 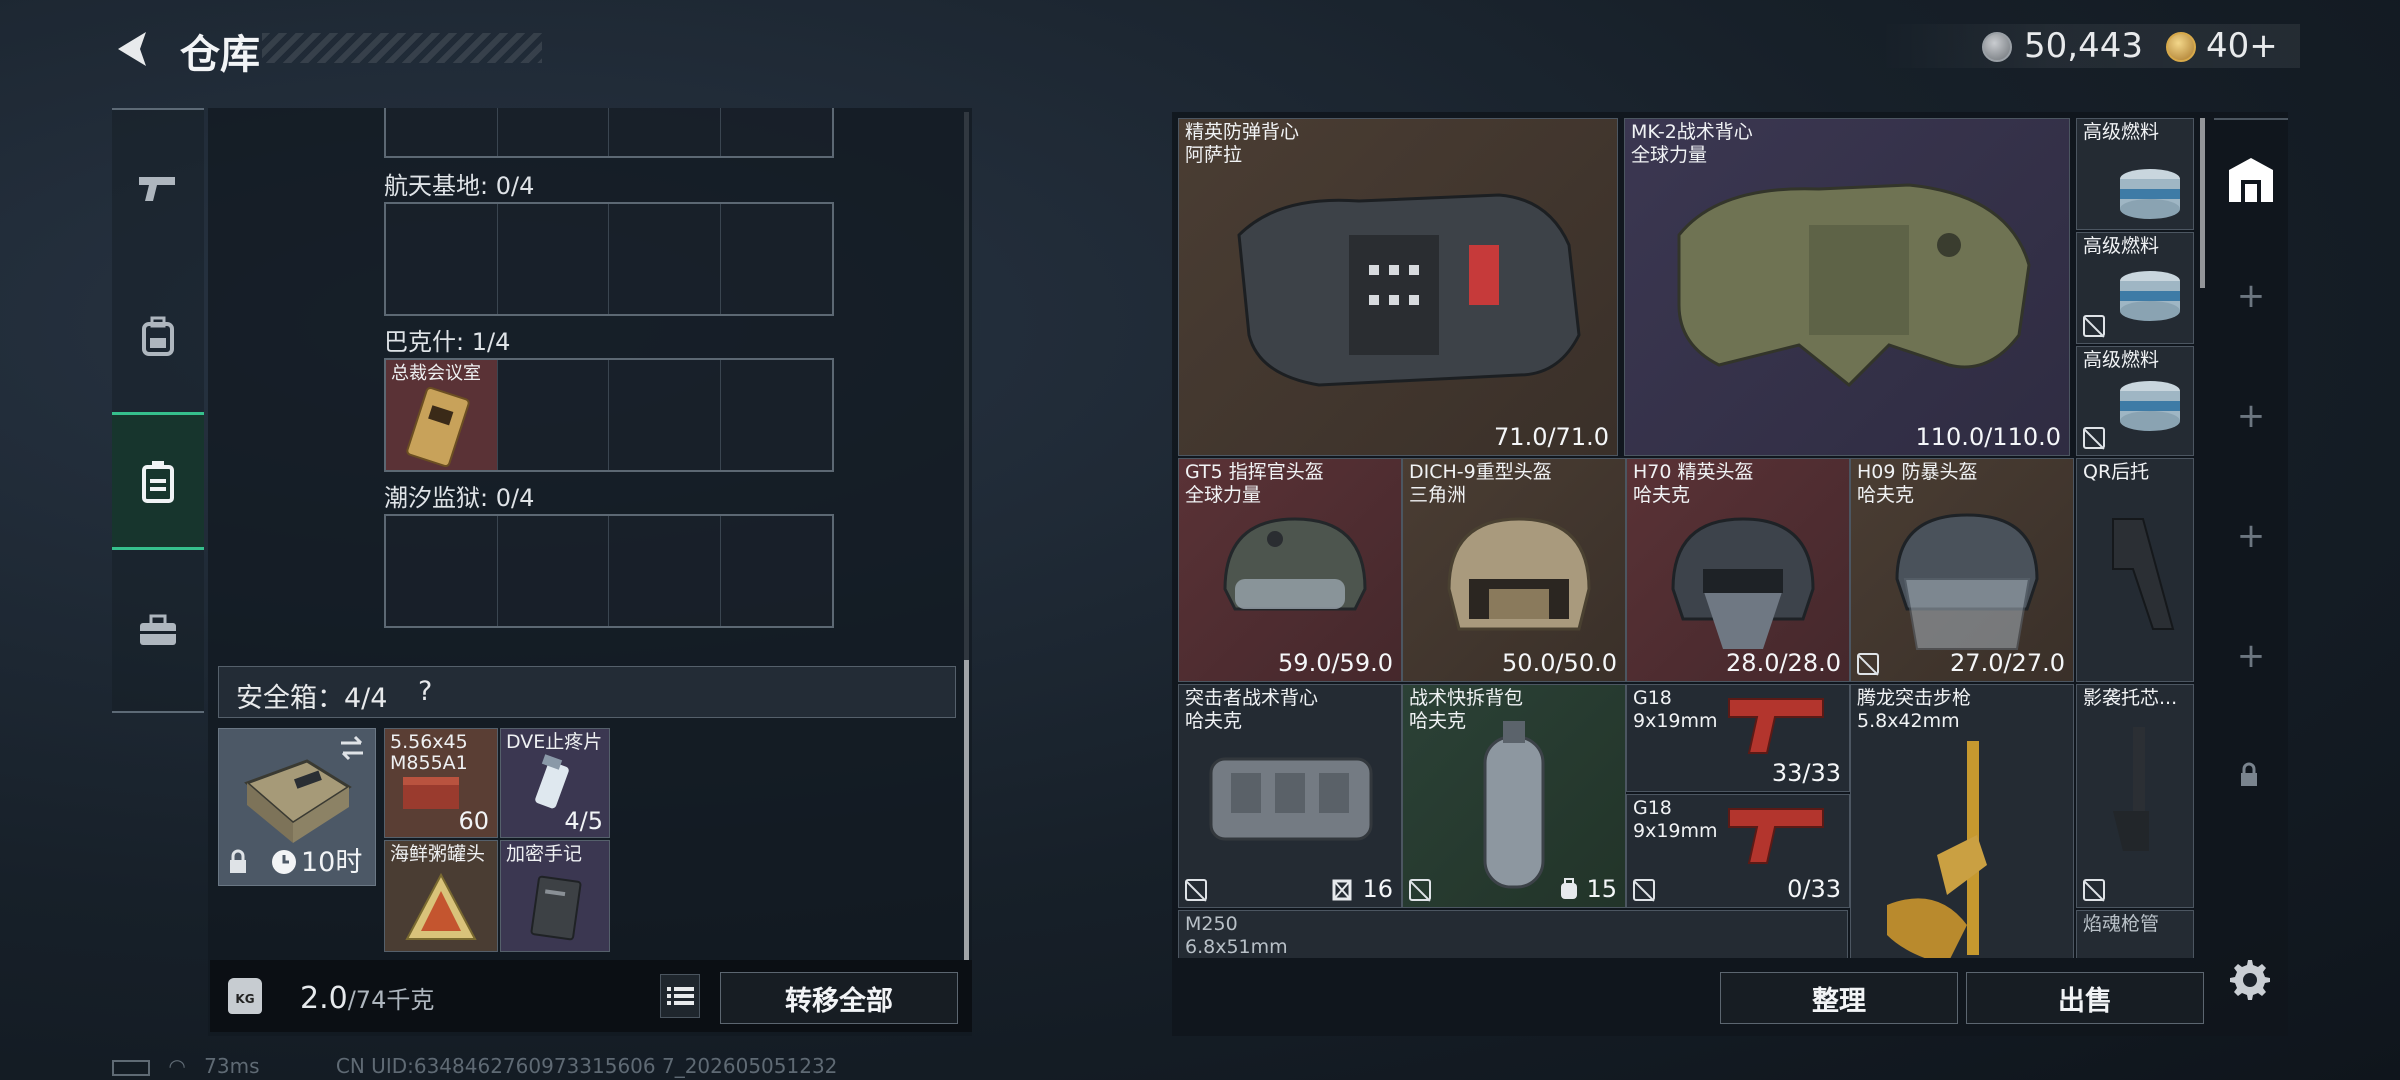 What do you see at coordinates (1409, 290) in the screenshot?
I see `armor-vest-icon` at bounding box center [1409, 290].